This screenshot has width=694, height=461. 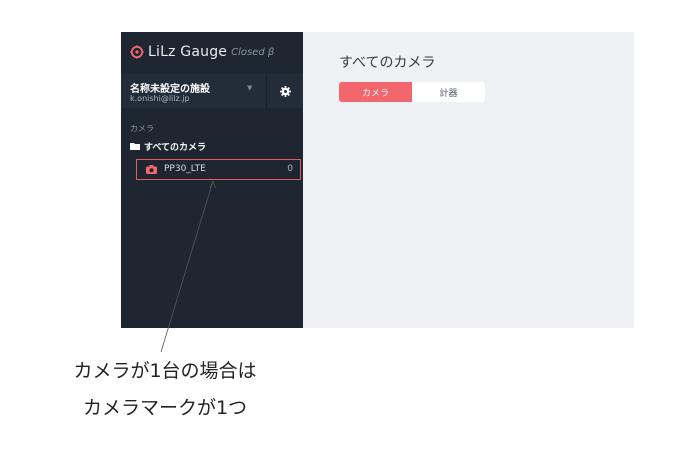 I want to click on annotation-line-2: カメラマークが1つ, so click(x=165, y=408).